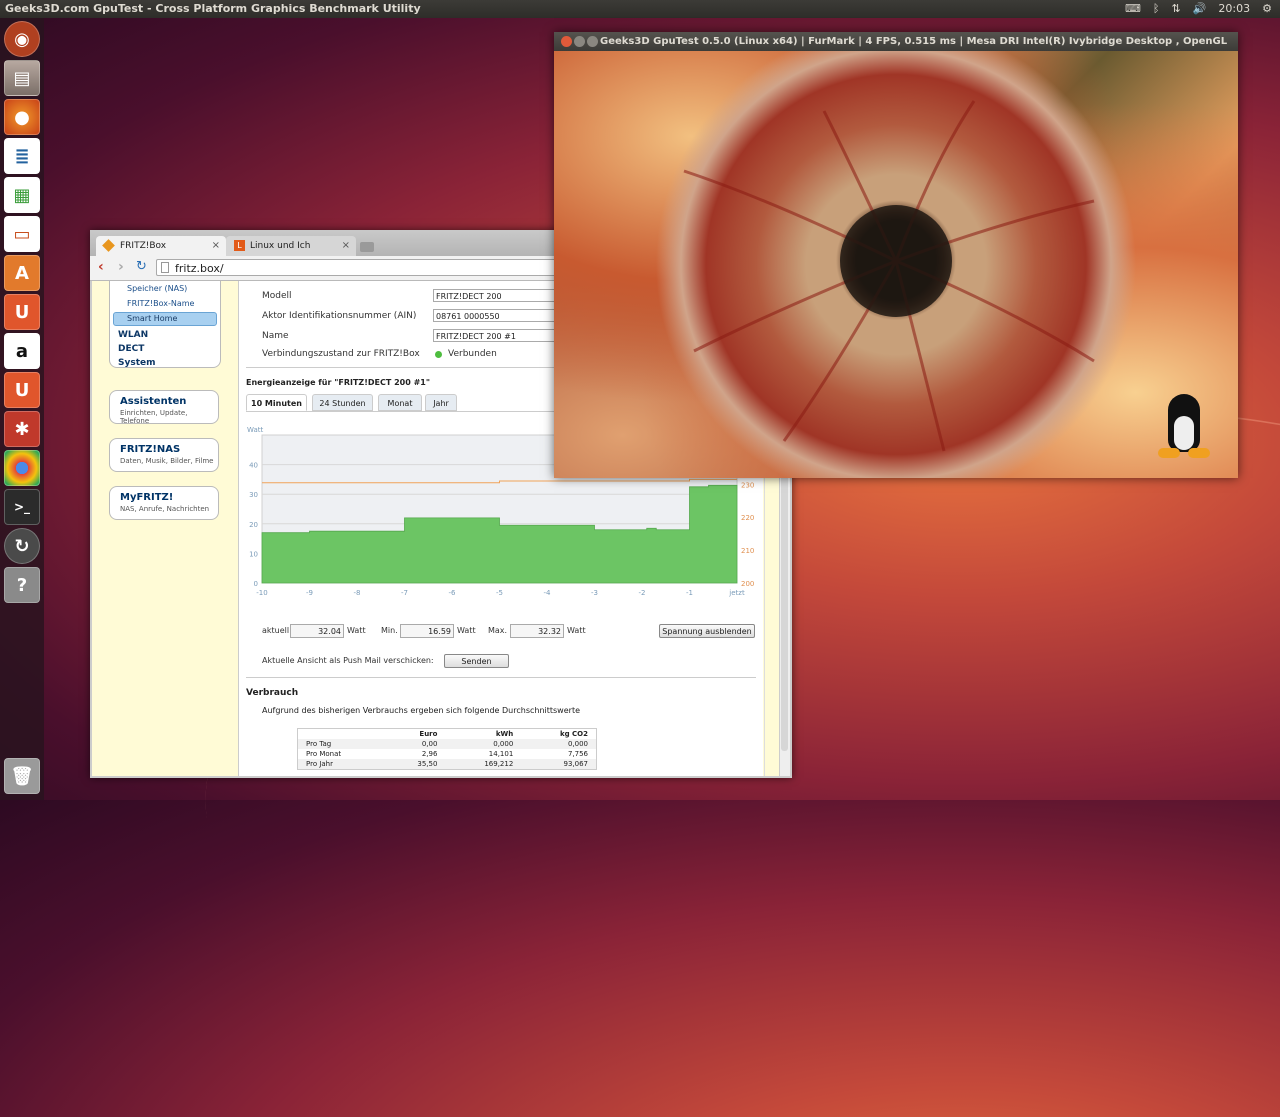 This screenshot has width=1280, height=1117. What do you see at coordinates (153, 401) in the screenshot?
I see `assistants-title: Assistenten` at bounding box center [153, 401].